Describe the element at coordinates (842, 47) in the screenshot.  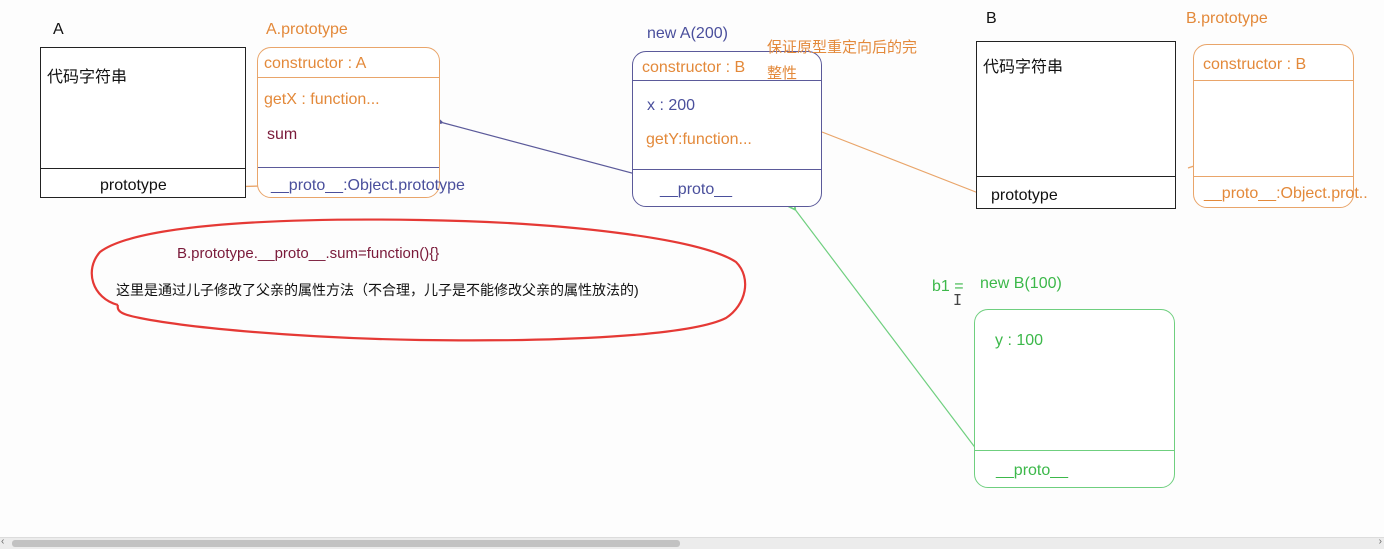
I see `integrity-note-line1: 保证原型重定向后的完` at that location.